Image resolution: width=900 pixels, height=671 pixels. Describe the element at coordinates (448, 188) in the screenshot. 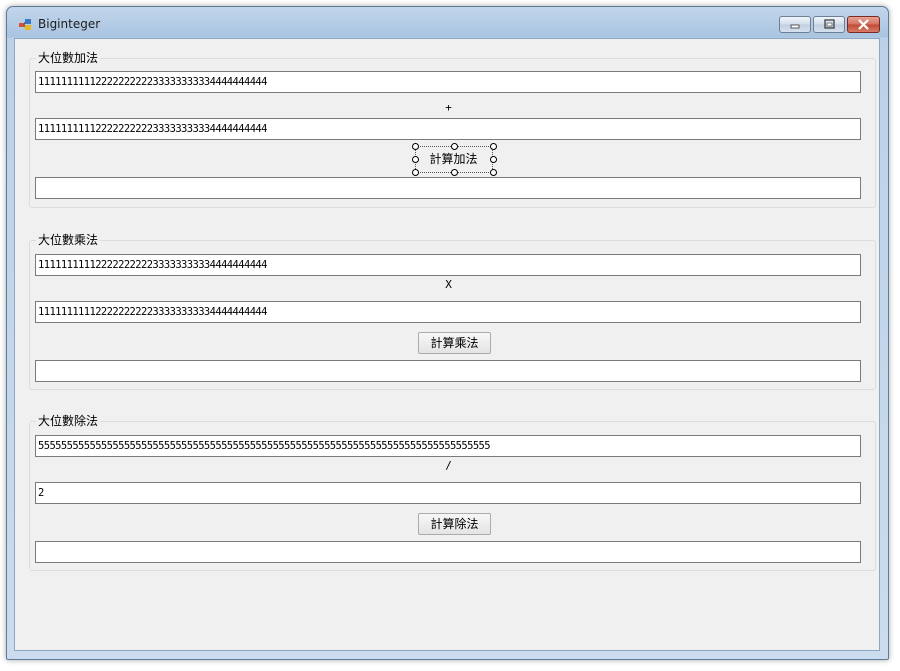

I see `addition-result` at that location.